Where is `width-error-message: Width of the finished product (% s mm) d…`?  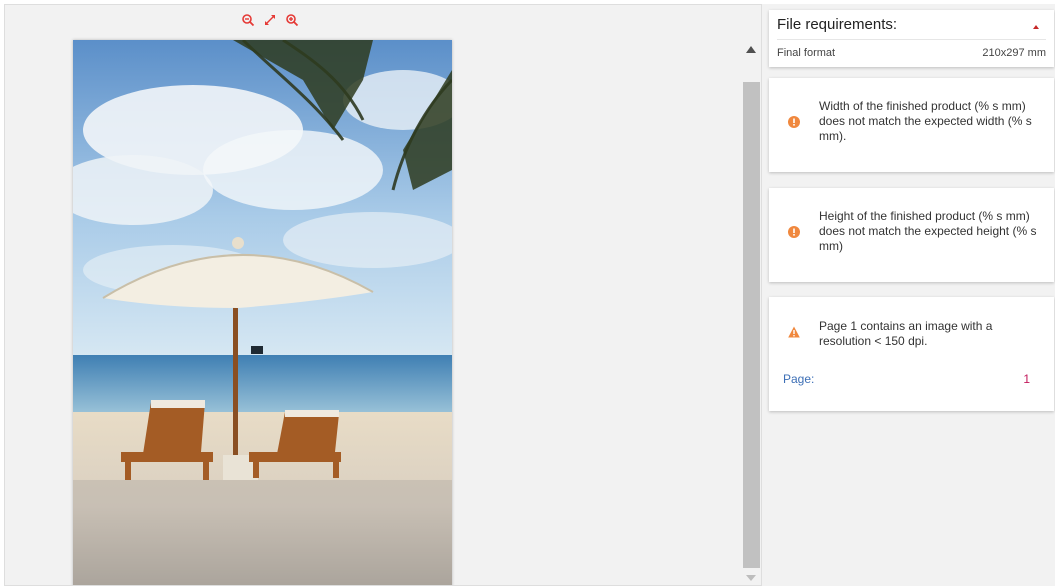
width-error-message: Width of the finished product (% s mm) d… is located at coordinates (925, 121).